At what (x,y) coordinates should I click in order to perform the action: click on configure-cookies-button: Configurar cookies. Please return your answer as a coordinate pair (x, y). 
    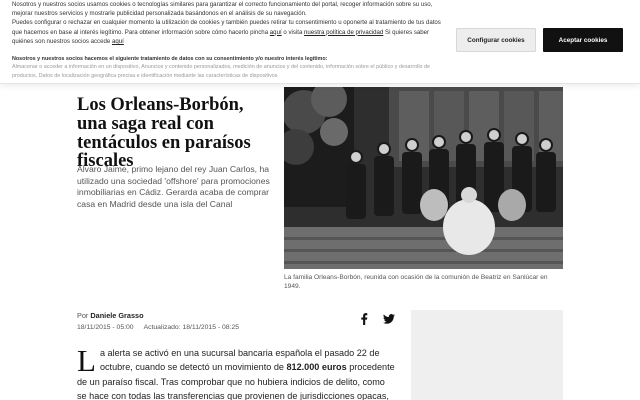
    Looking at the image, I should click on (496, 40).